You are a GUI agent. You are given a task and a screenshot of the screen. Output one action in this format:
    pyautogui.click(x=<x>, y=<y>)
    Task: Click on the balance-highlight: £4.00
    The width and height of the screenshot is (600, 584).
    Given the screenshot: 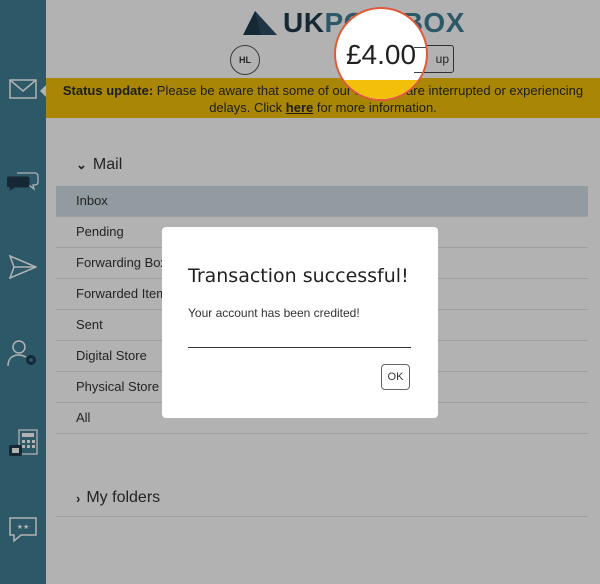 What is the action you would take?
    pyautogui.click(x=381, y=54)
    